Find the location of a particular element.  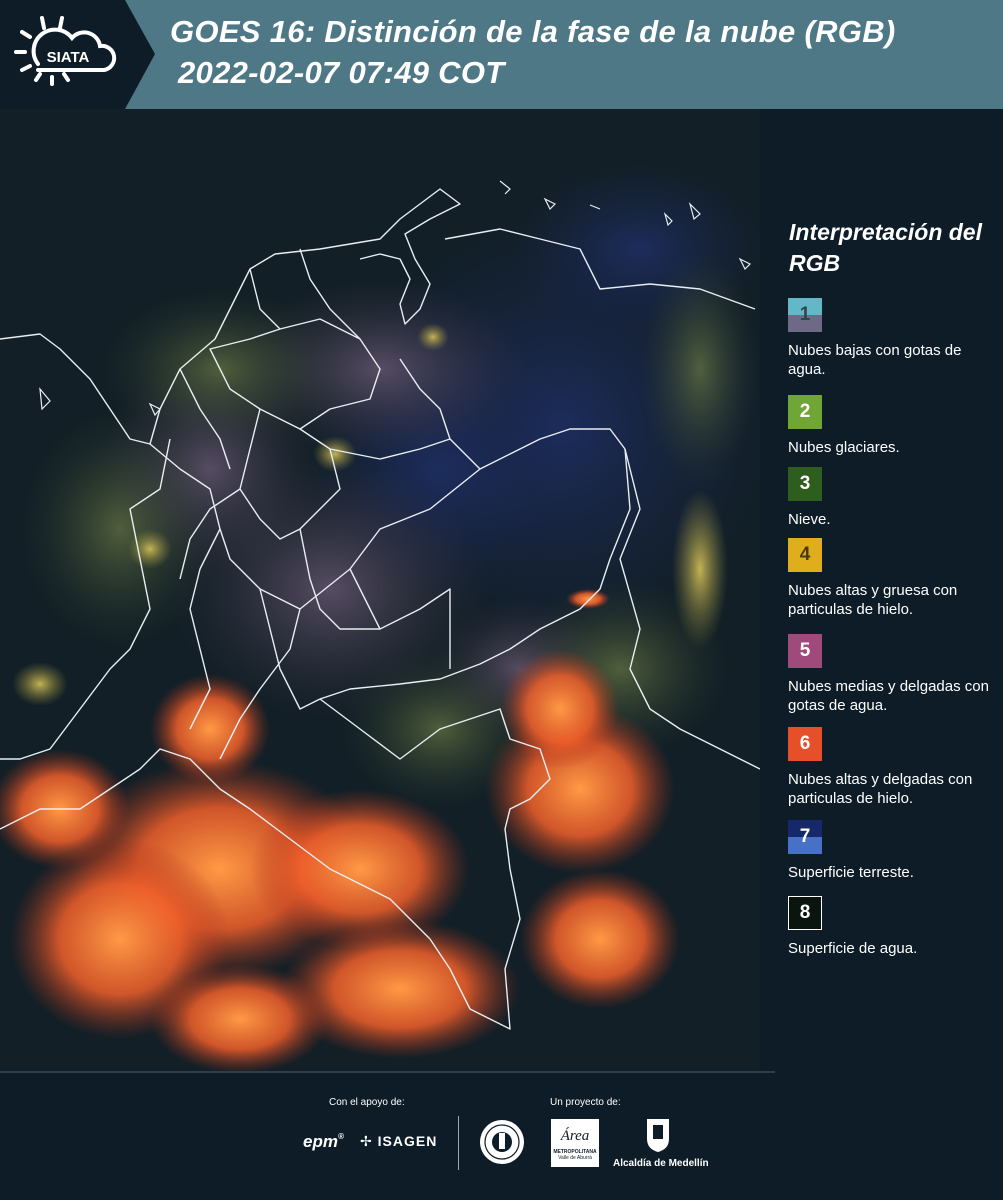

medellin-seal-logo is located at coordinates (502, 1144).